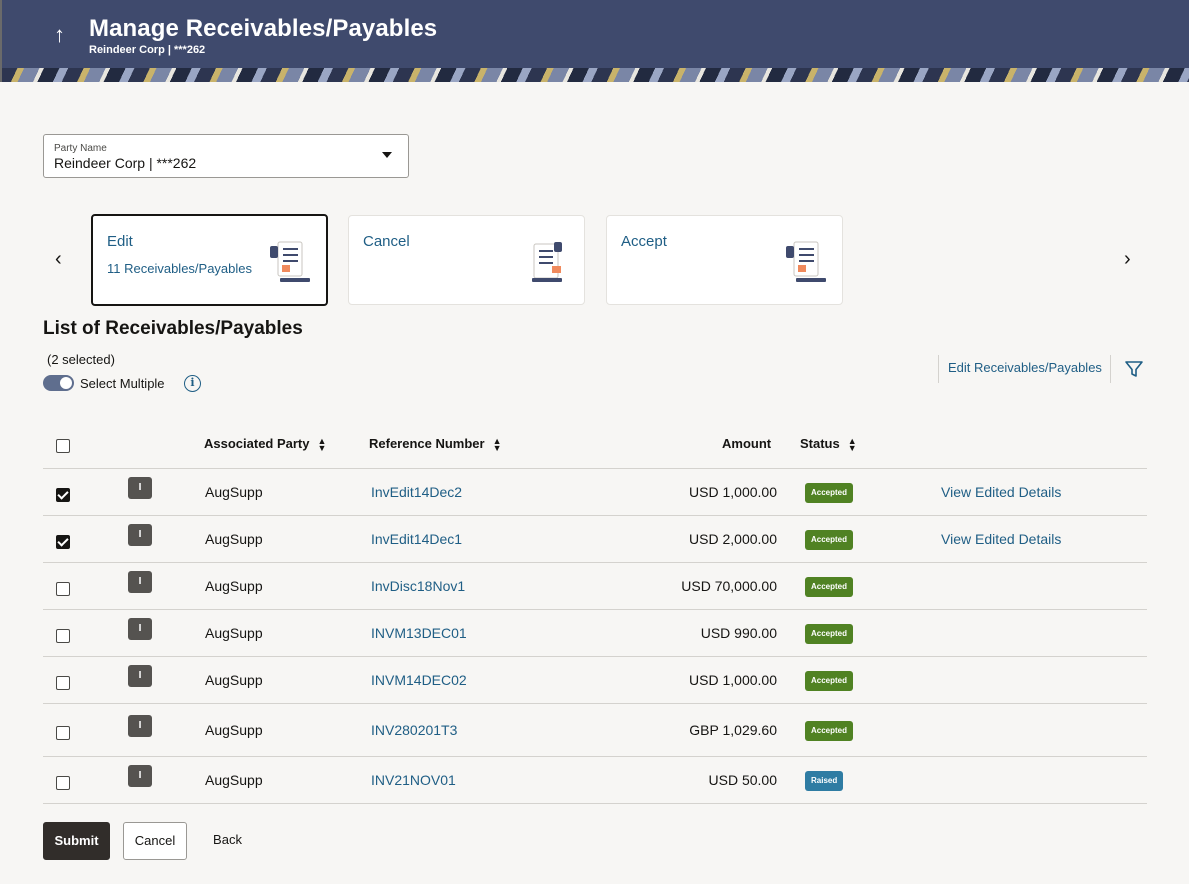 The height and width of the screenshot is (884, 1189). I want to click on page-title: Manage Receivables/Payables, so click(263, 28).